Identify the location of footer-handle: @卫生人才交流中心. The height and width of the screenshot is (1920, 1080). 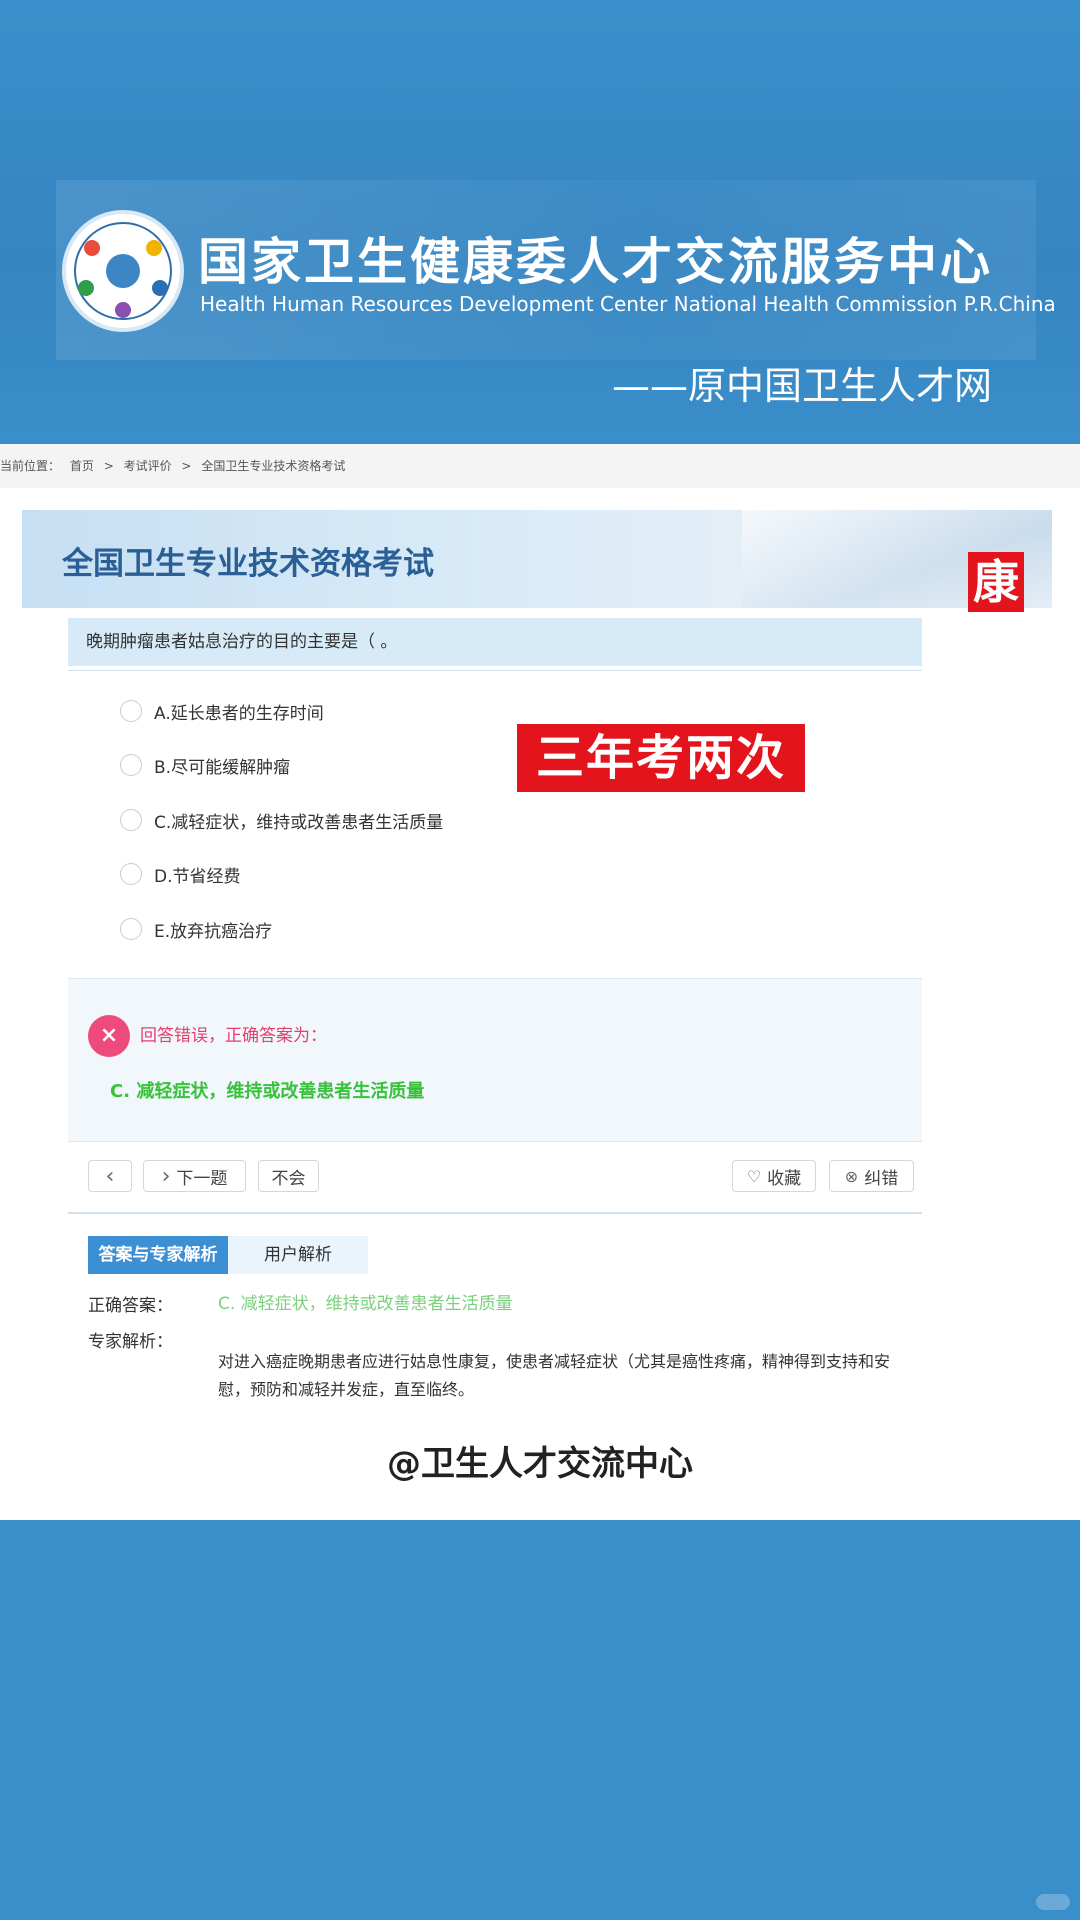
(540, 1464).